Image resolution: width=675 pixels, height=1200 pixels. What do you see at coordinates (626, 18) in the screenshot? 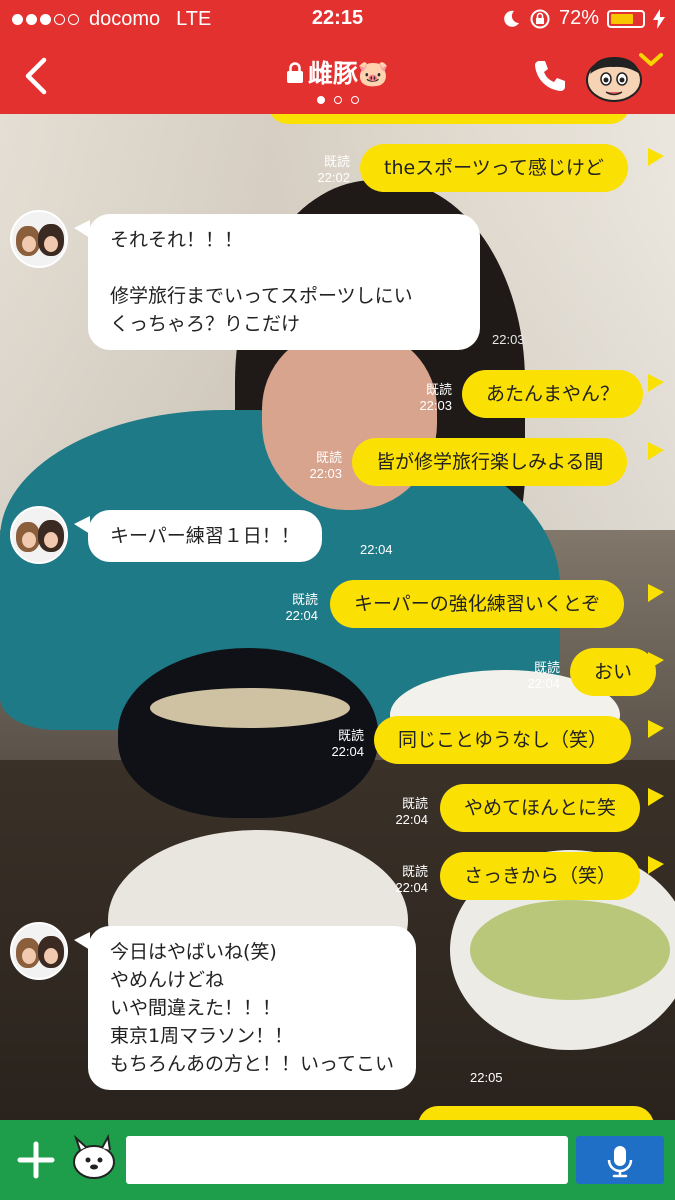
I see `battery-icon` at bounding box center [626, 18].